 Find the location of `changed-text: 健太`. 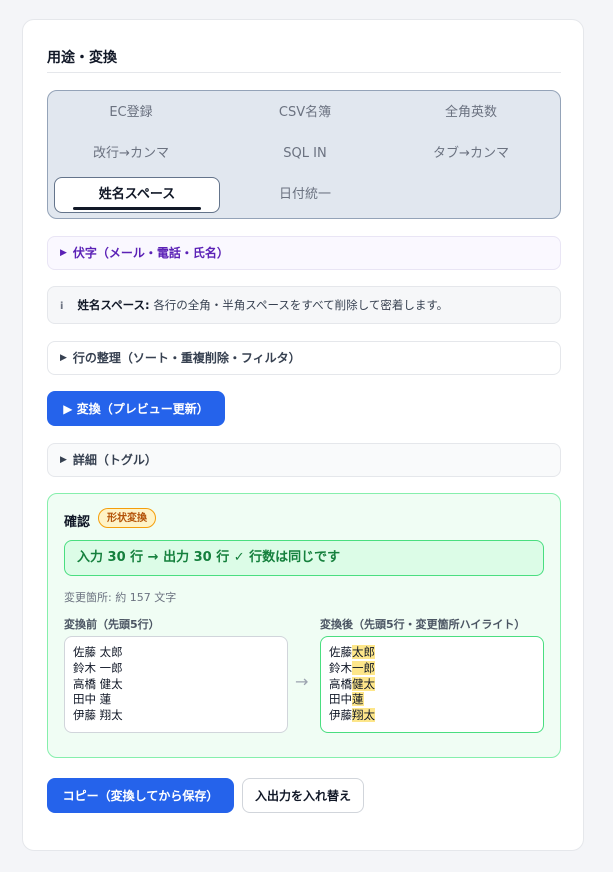

changed-text: 健太 is located at coordinates (363, 683).